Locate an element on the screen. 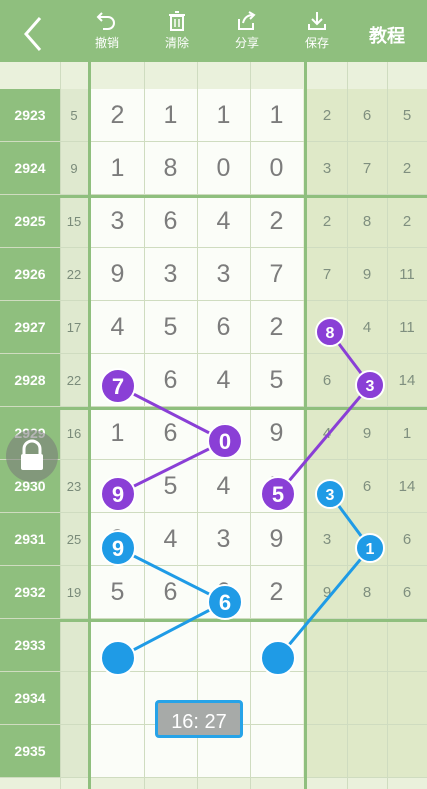 Image resolution: width=427 pixels, height=789 pixels. marker-label: 7 is located at coordinates (118, 386).